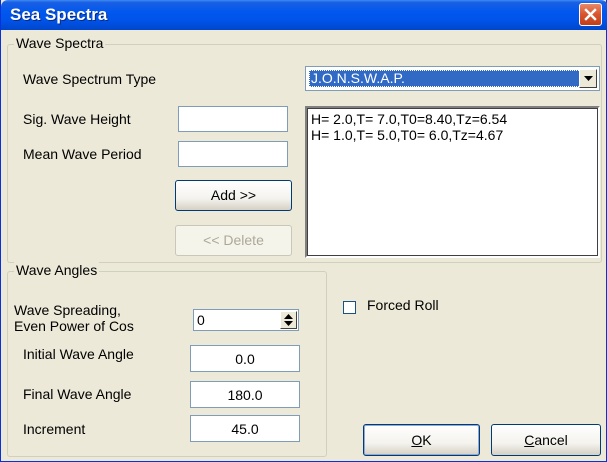  Describe the element at coordinates (551, 440) in the screenshot. I see `cancel-label-rest: ancel` at that location.